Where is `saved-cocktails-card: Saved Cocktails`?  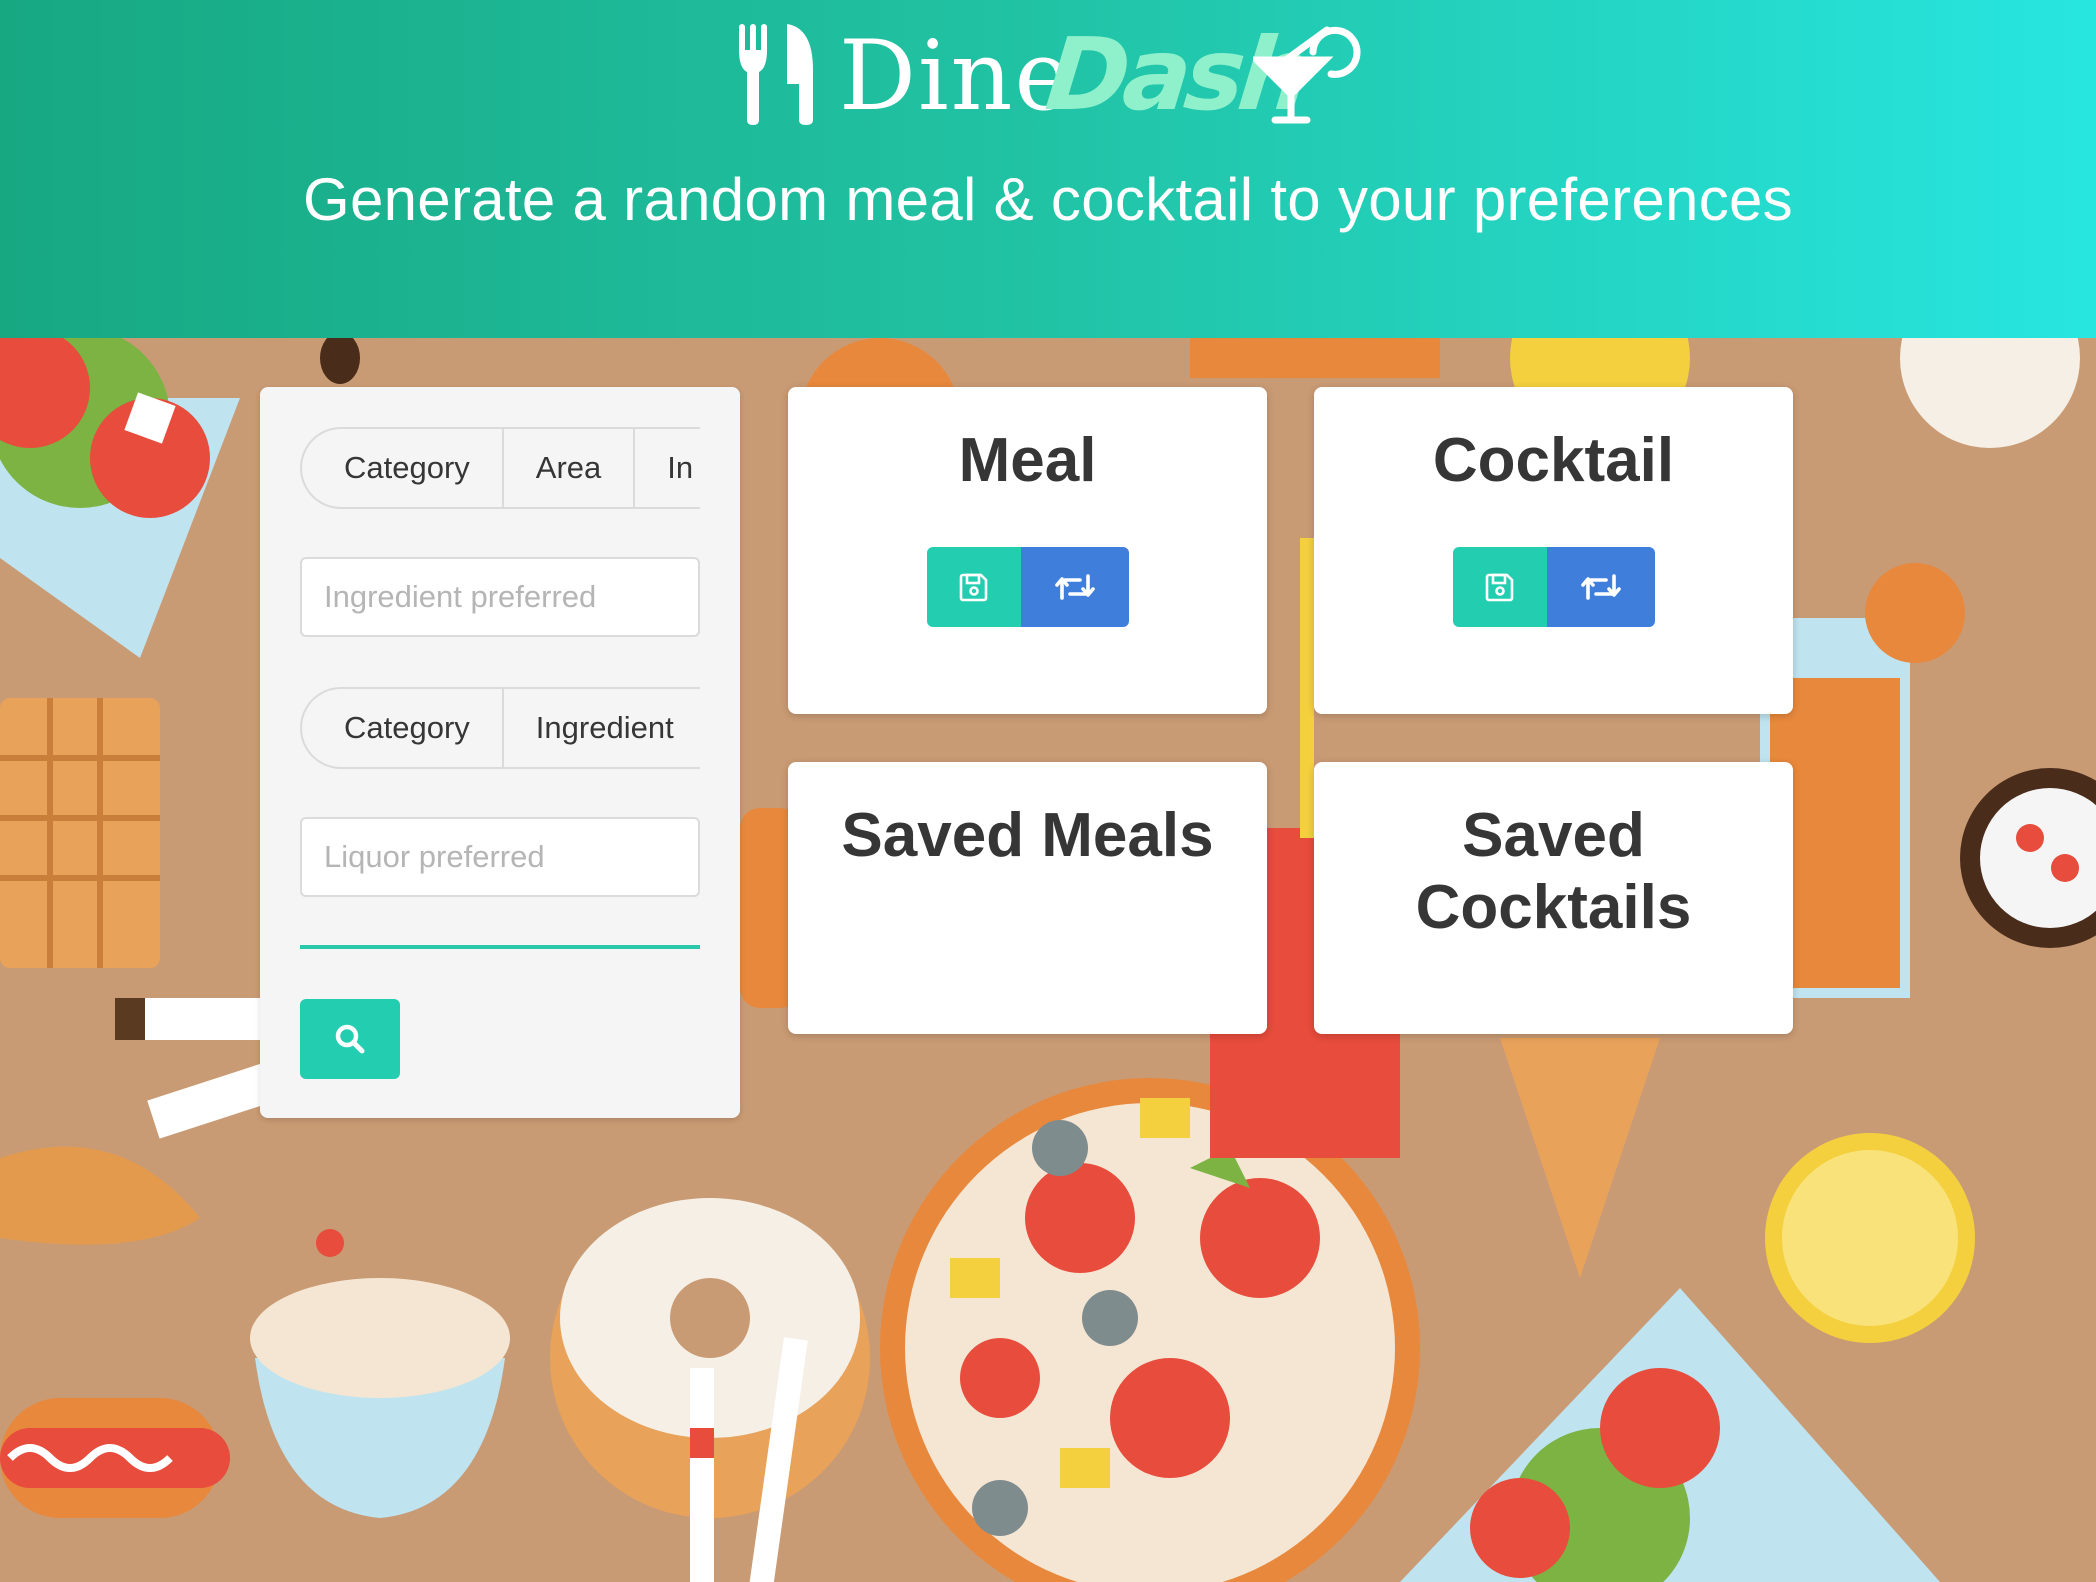
saved-cocktails-card: Saved Cocktails is located at coordinates (1553, 898).